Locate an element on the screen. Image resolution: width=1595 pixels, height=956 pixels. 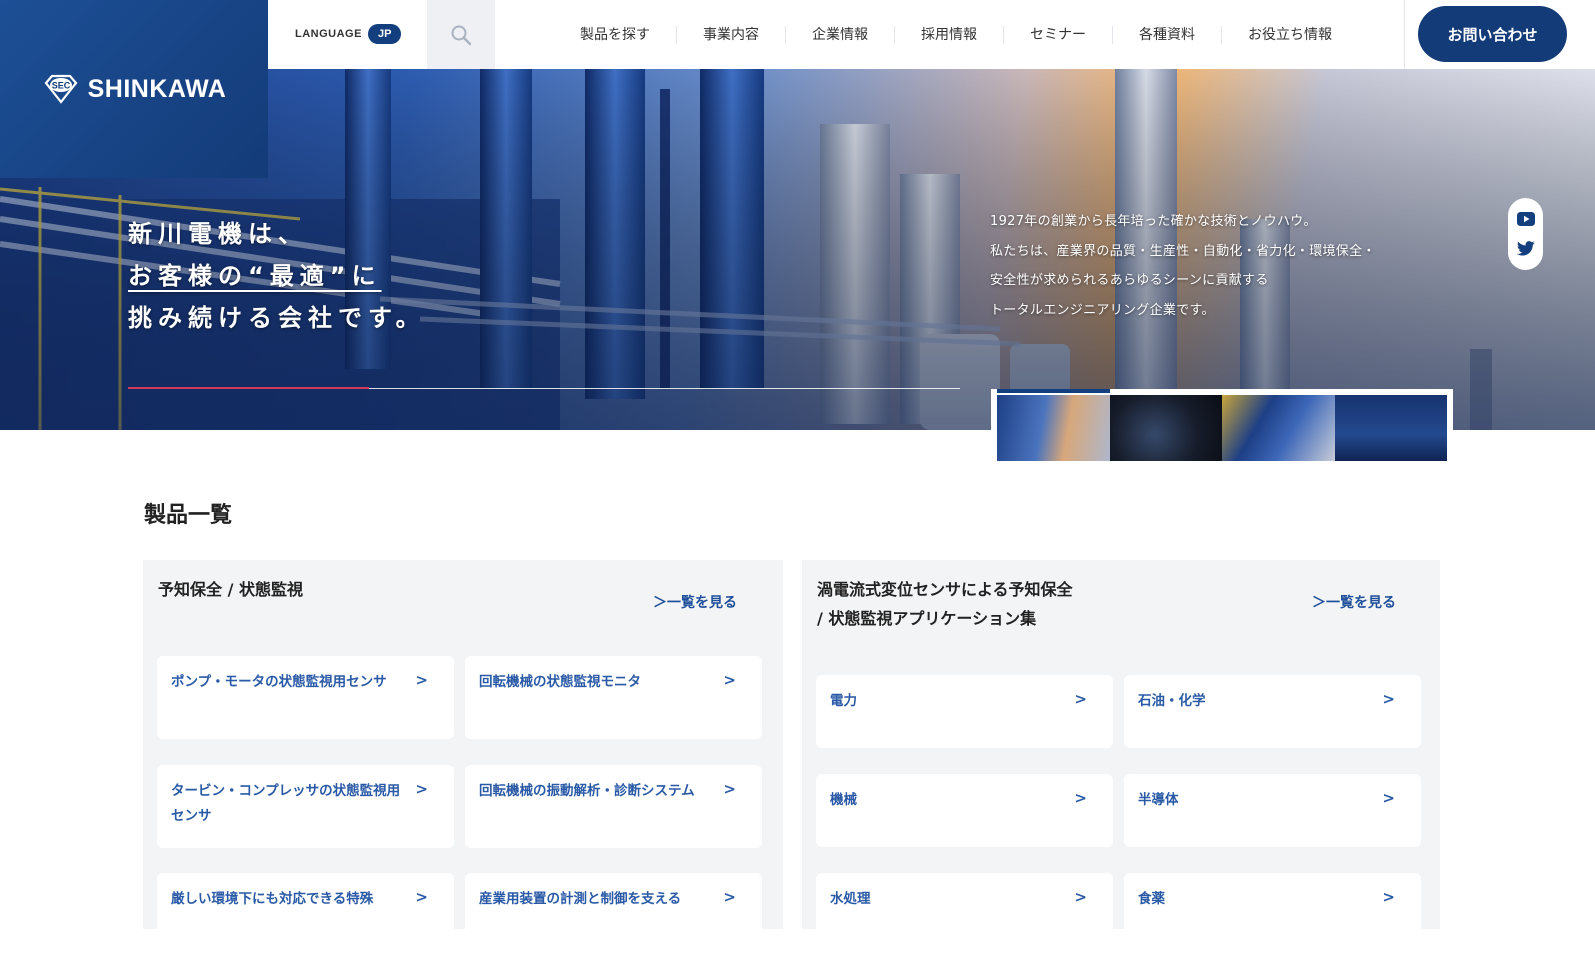
application-card: 石油・化学 > is located at coordinates (1272, 711).